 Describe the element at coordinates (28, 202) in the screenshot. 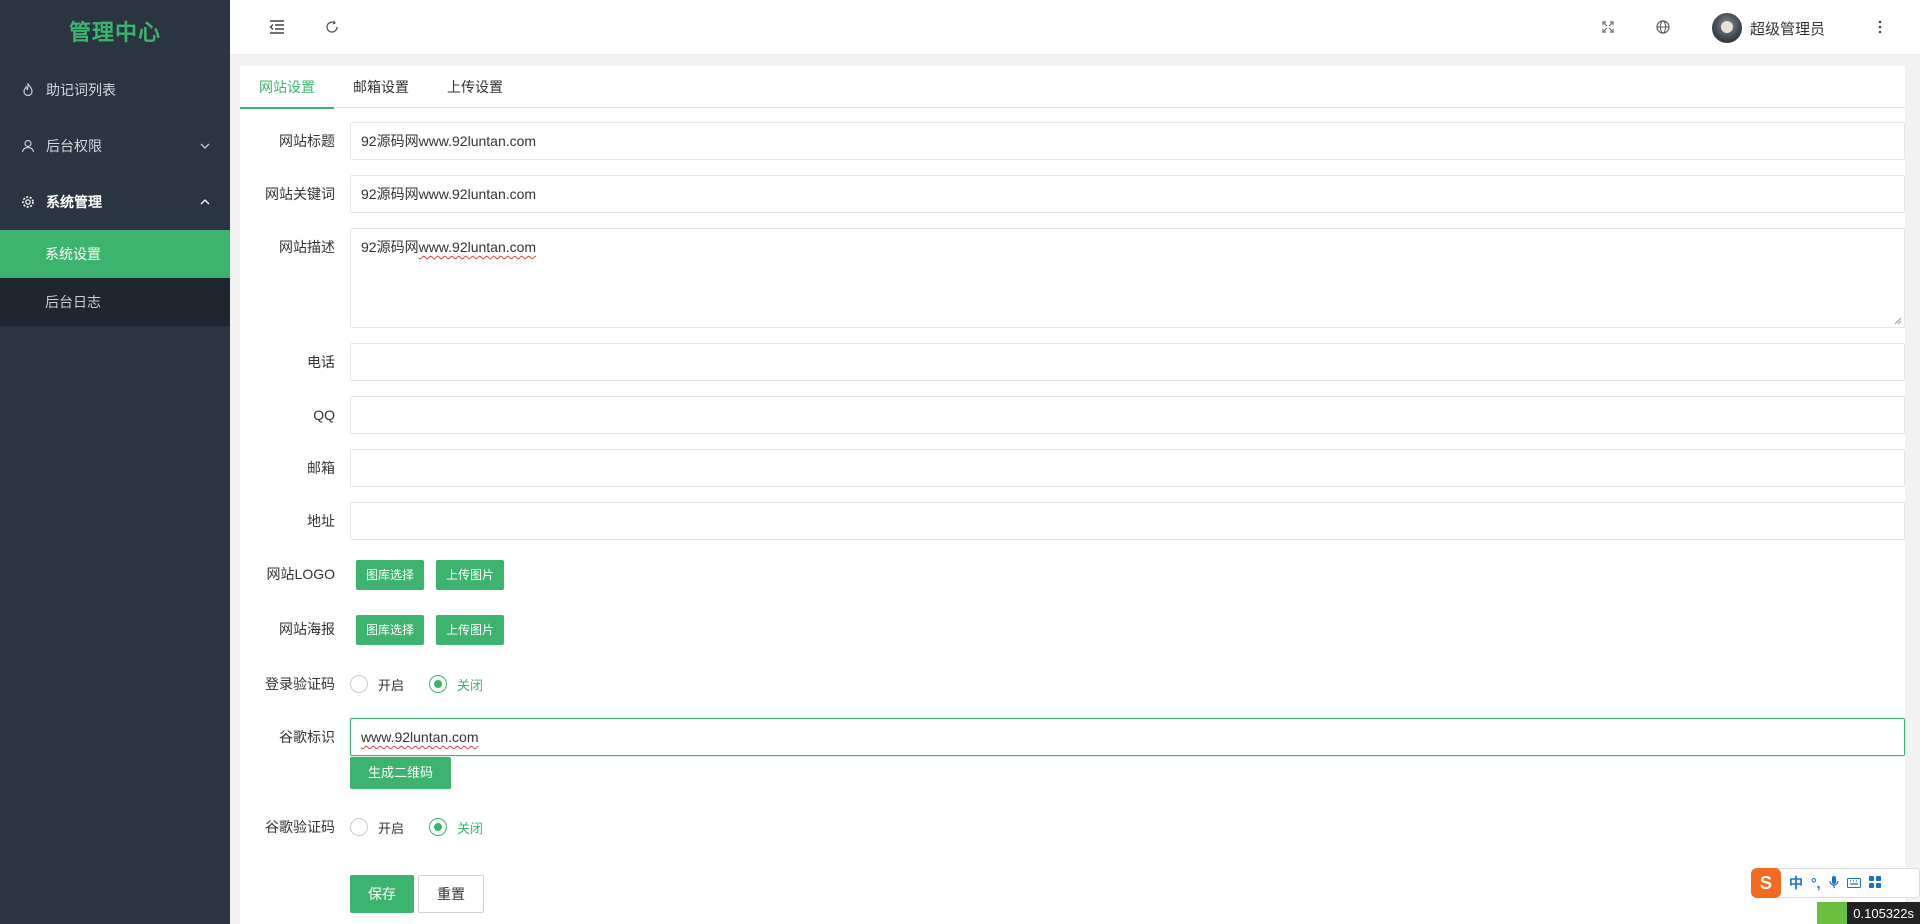

I see `gear-icon` at that location.